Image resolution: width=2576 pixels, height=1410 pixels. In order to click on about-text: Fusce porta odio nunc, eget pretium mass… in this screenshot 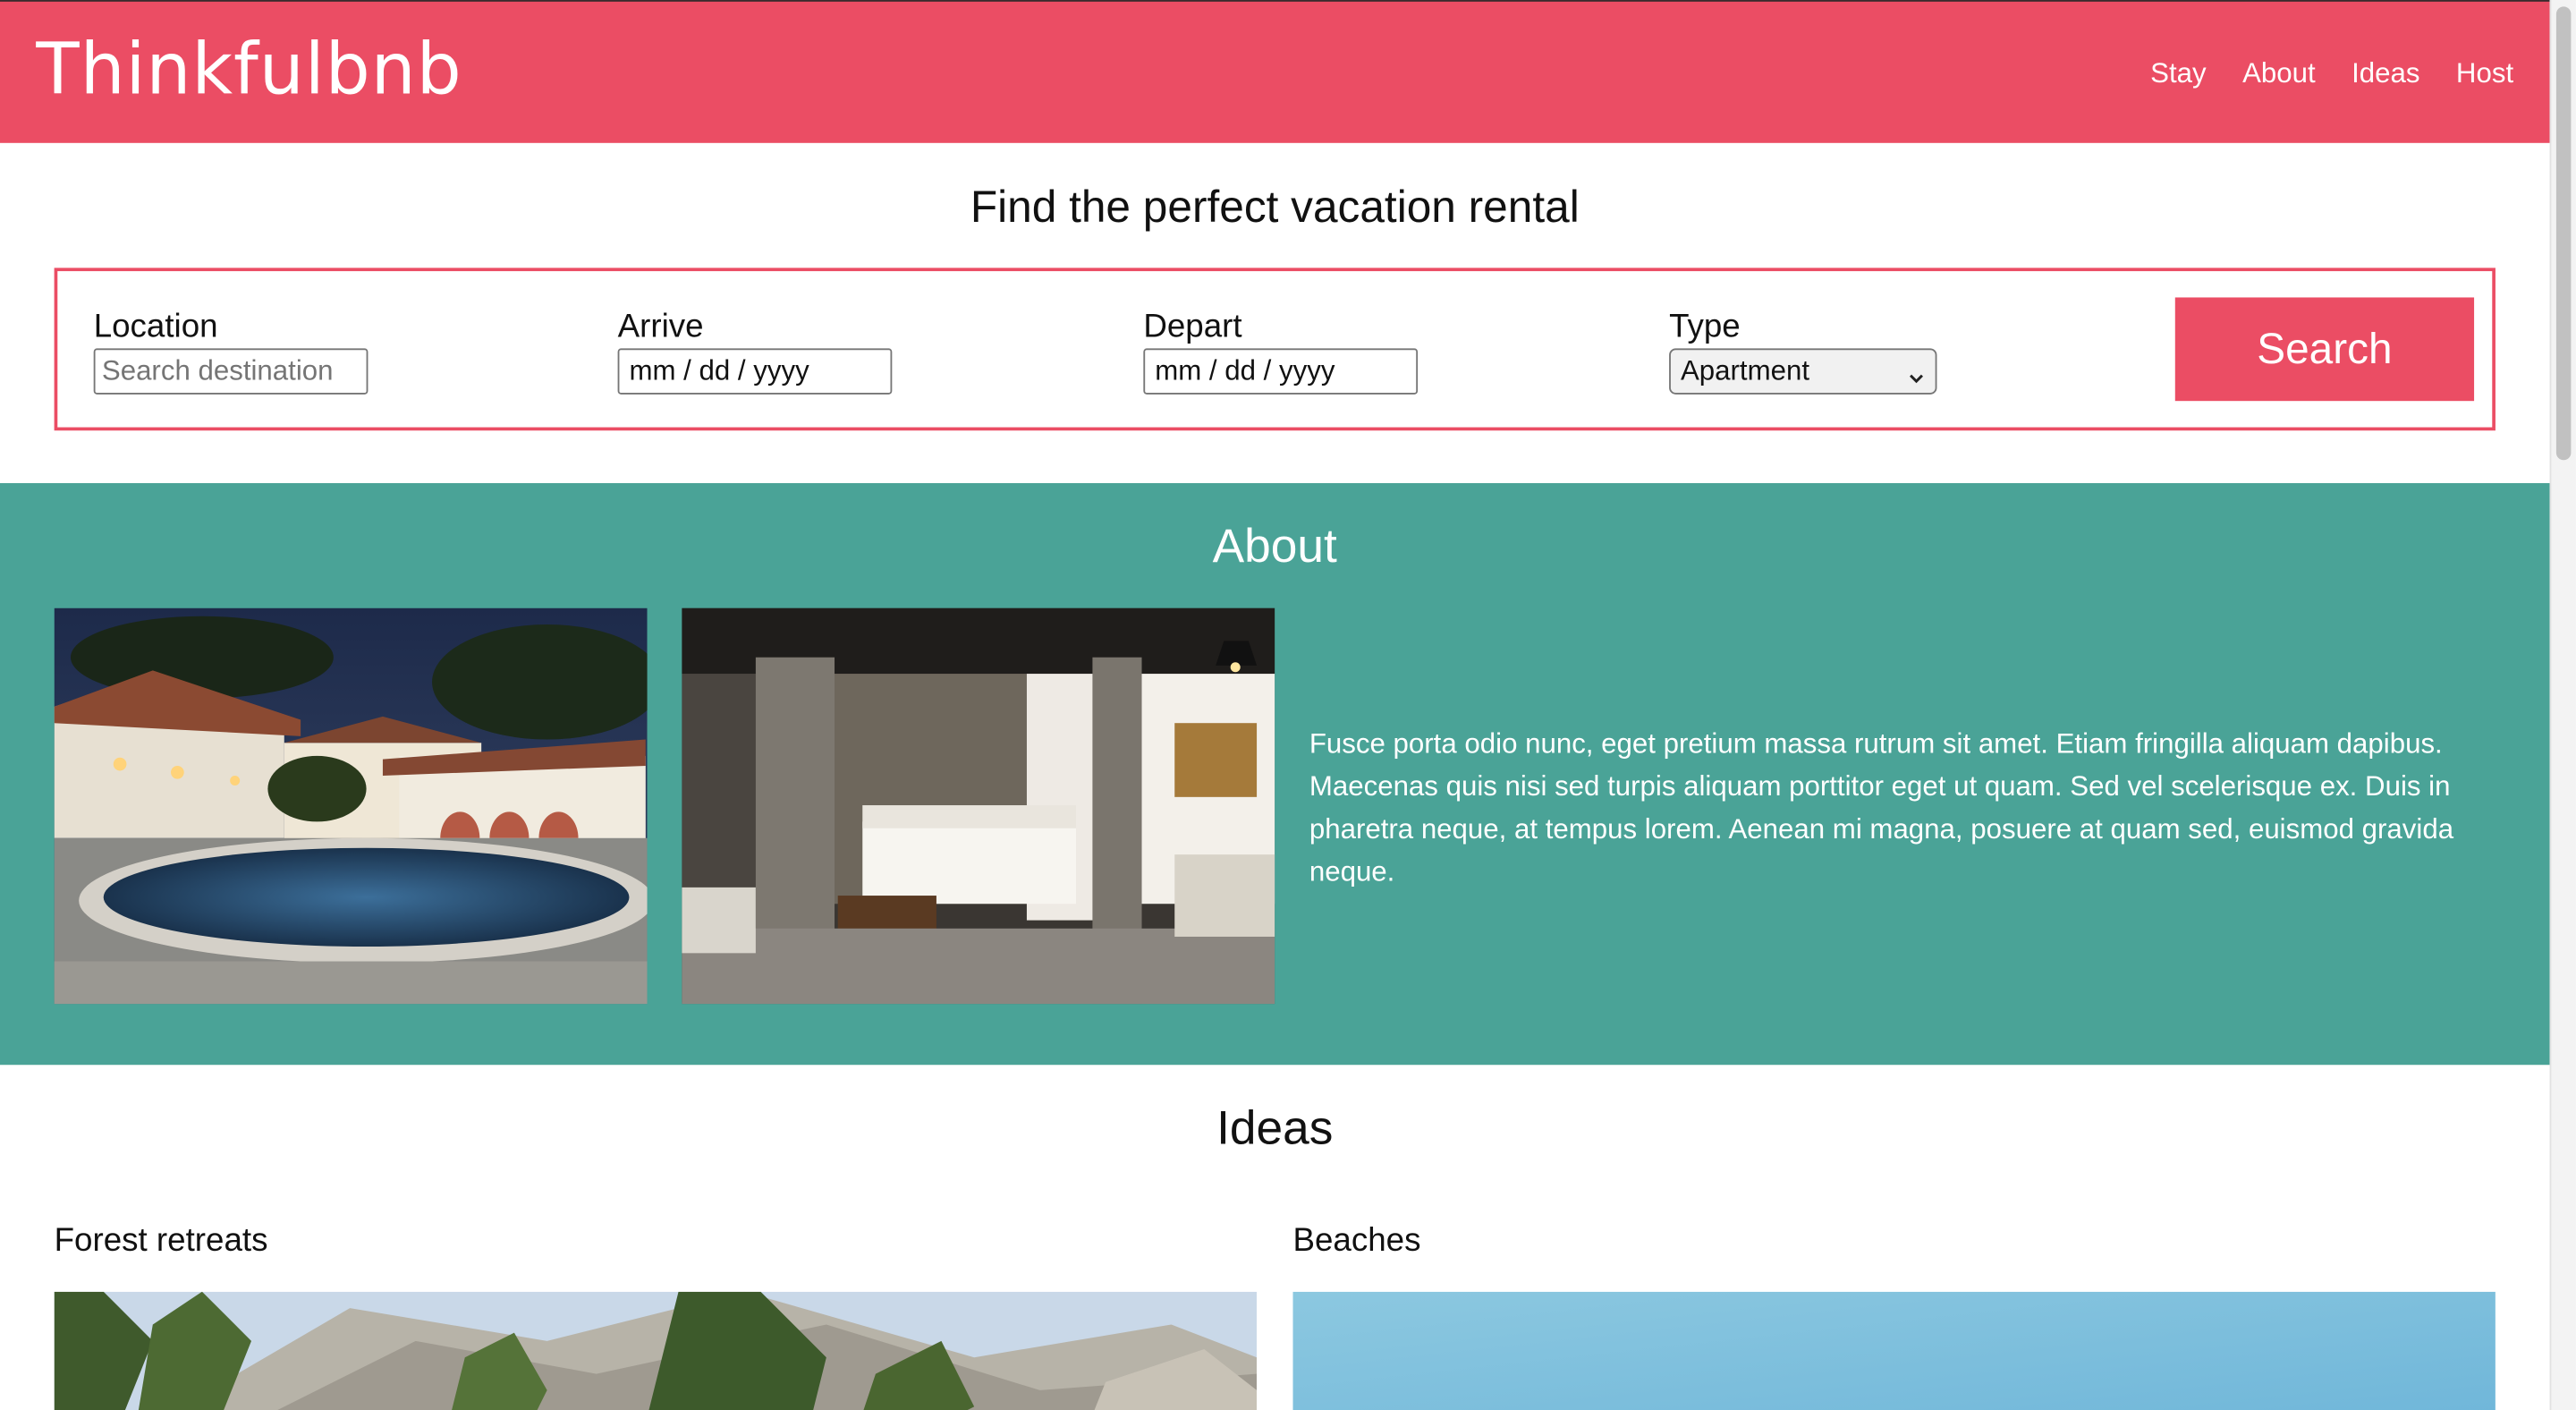, I will do `click(1881, 807)`.